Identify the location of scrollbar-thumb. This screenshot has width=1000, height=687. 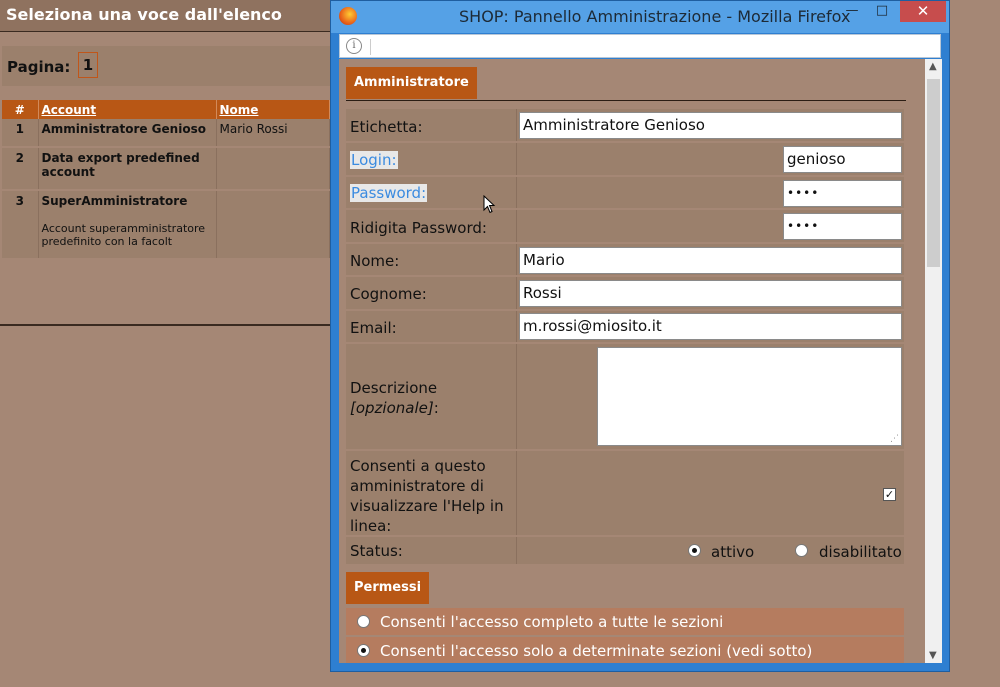
(933, 173).